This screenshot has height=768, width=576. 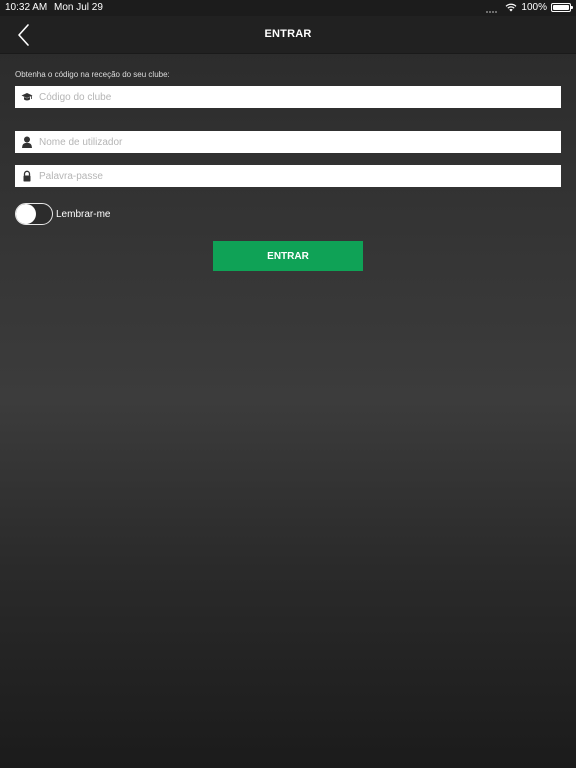 I want to click on page-title: ENTRAR, so click(x=288, y=34).